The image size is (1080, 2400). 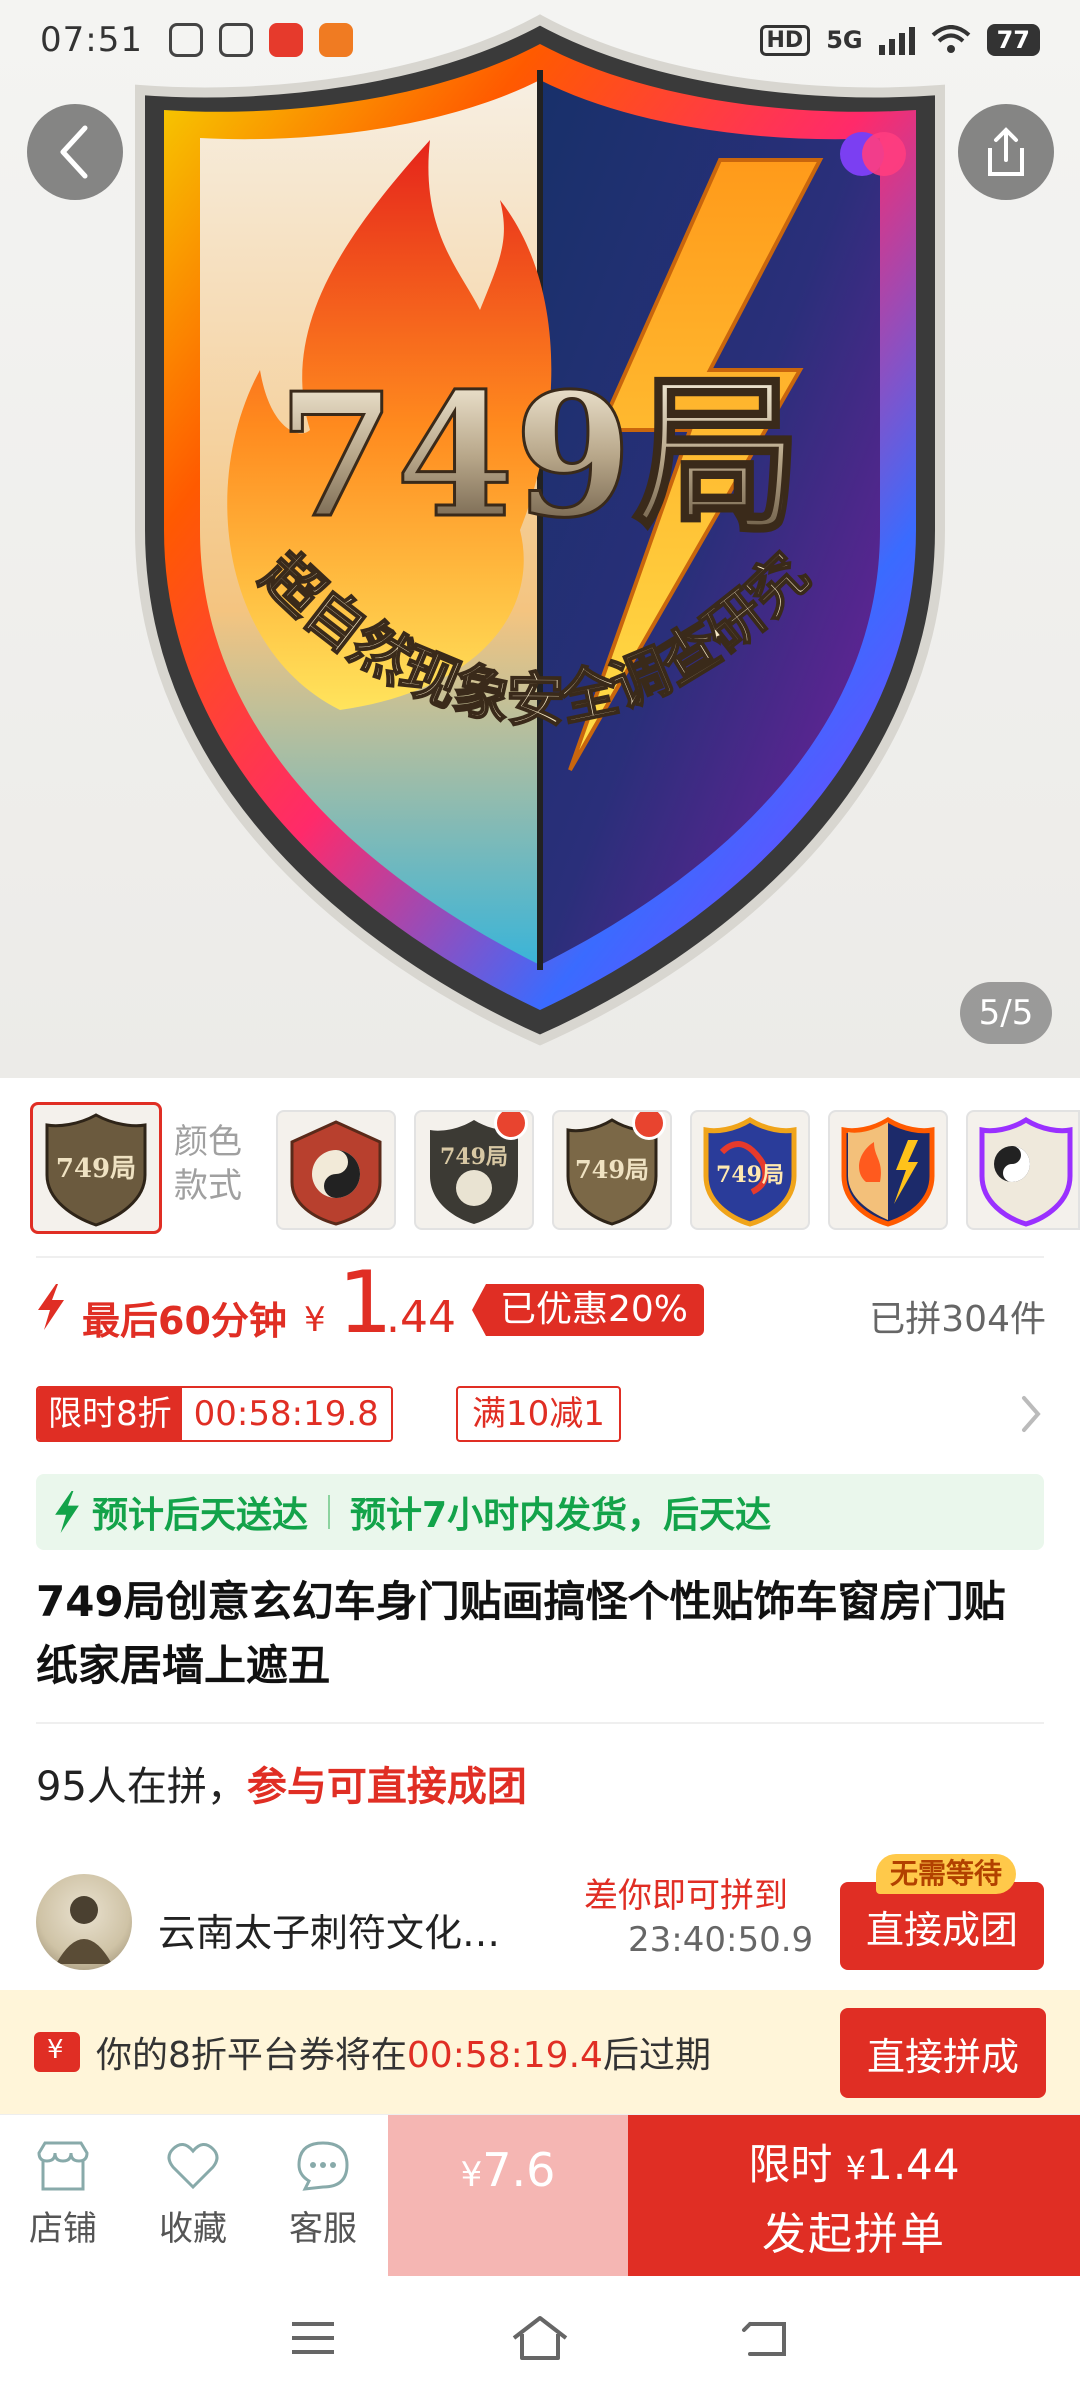 I want to click on heart-icon, so click(x=193, y=2166).